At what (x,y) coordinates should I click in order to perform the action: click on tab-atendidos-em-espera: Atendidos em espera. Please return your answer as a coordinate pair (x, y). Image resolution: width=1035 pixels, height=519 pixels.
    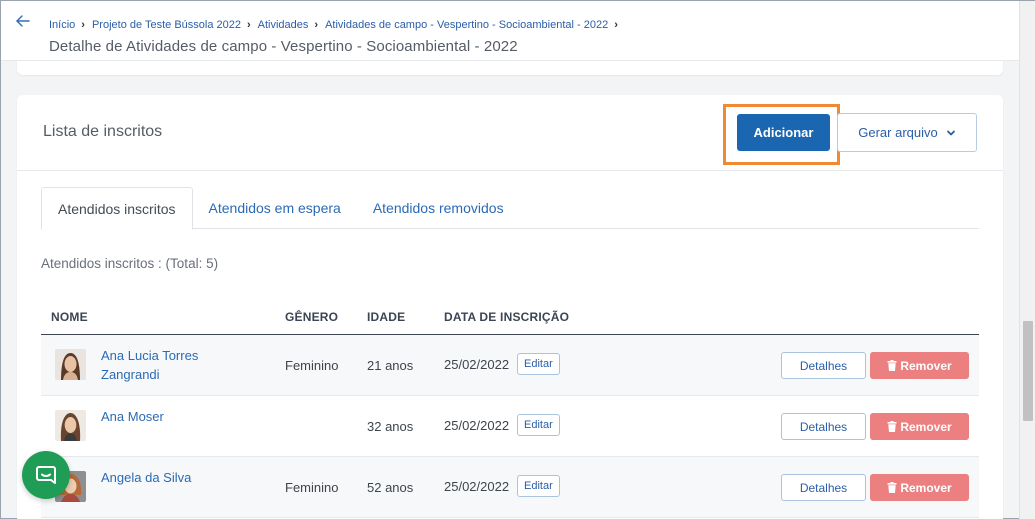
    Looking at the image, I should click on (275, 208).